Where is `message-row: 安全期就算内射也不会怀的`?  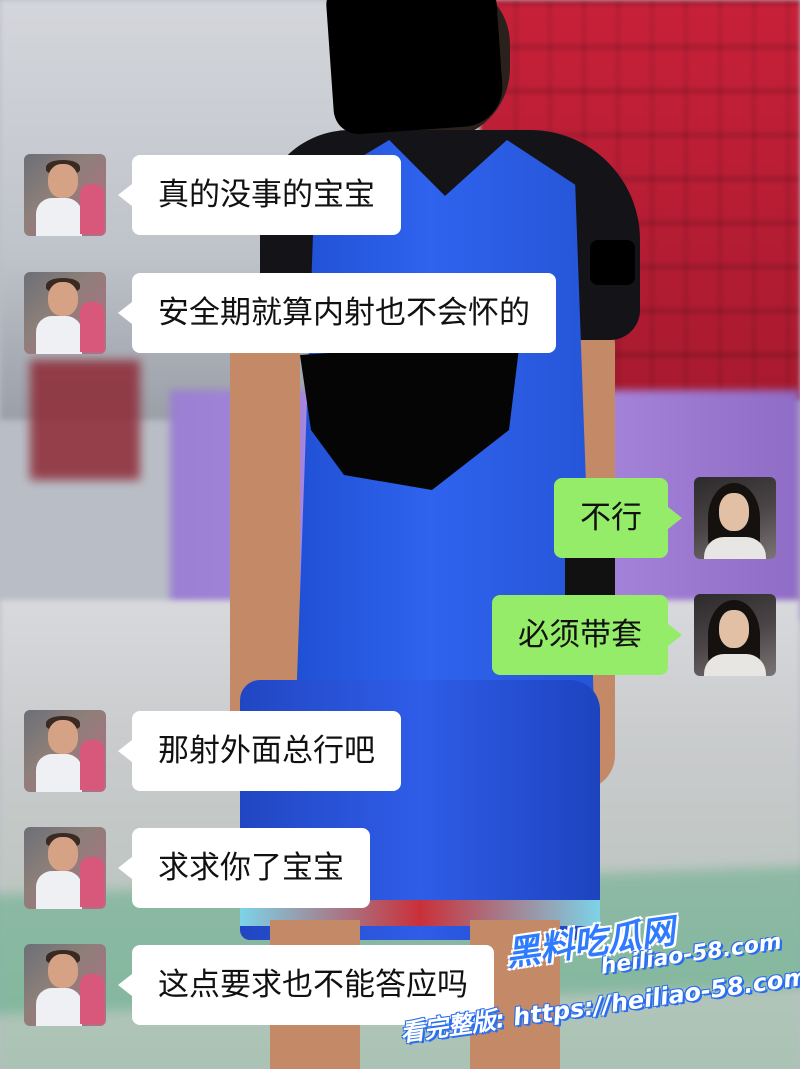 message-row: 安全期就算内射也不会怀的 is located at coordinates (290, 313).